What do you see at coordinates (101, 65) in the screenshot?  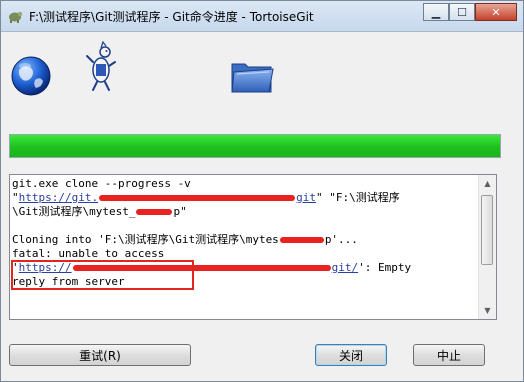 I see `tortoise-mascot-icon` at bounding box center [101, 65].